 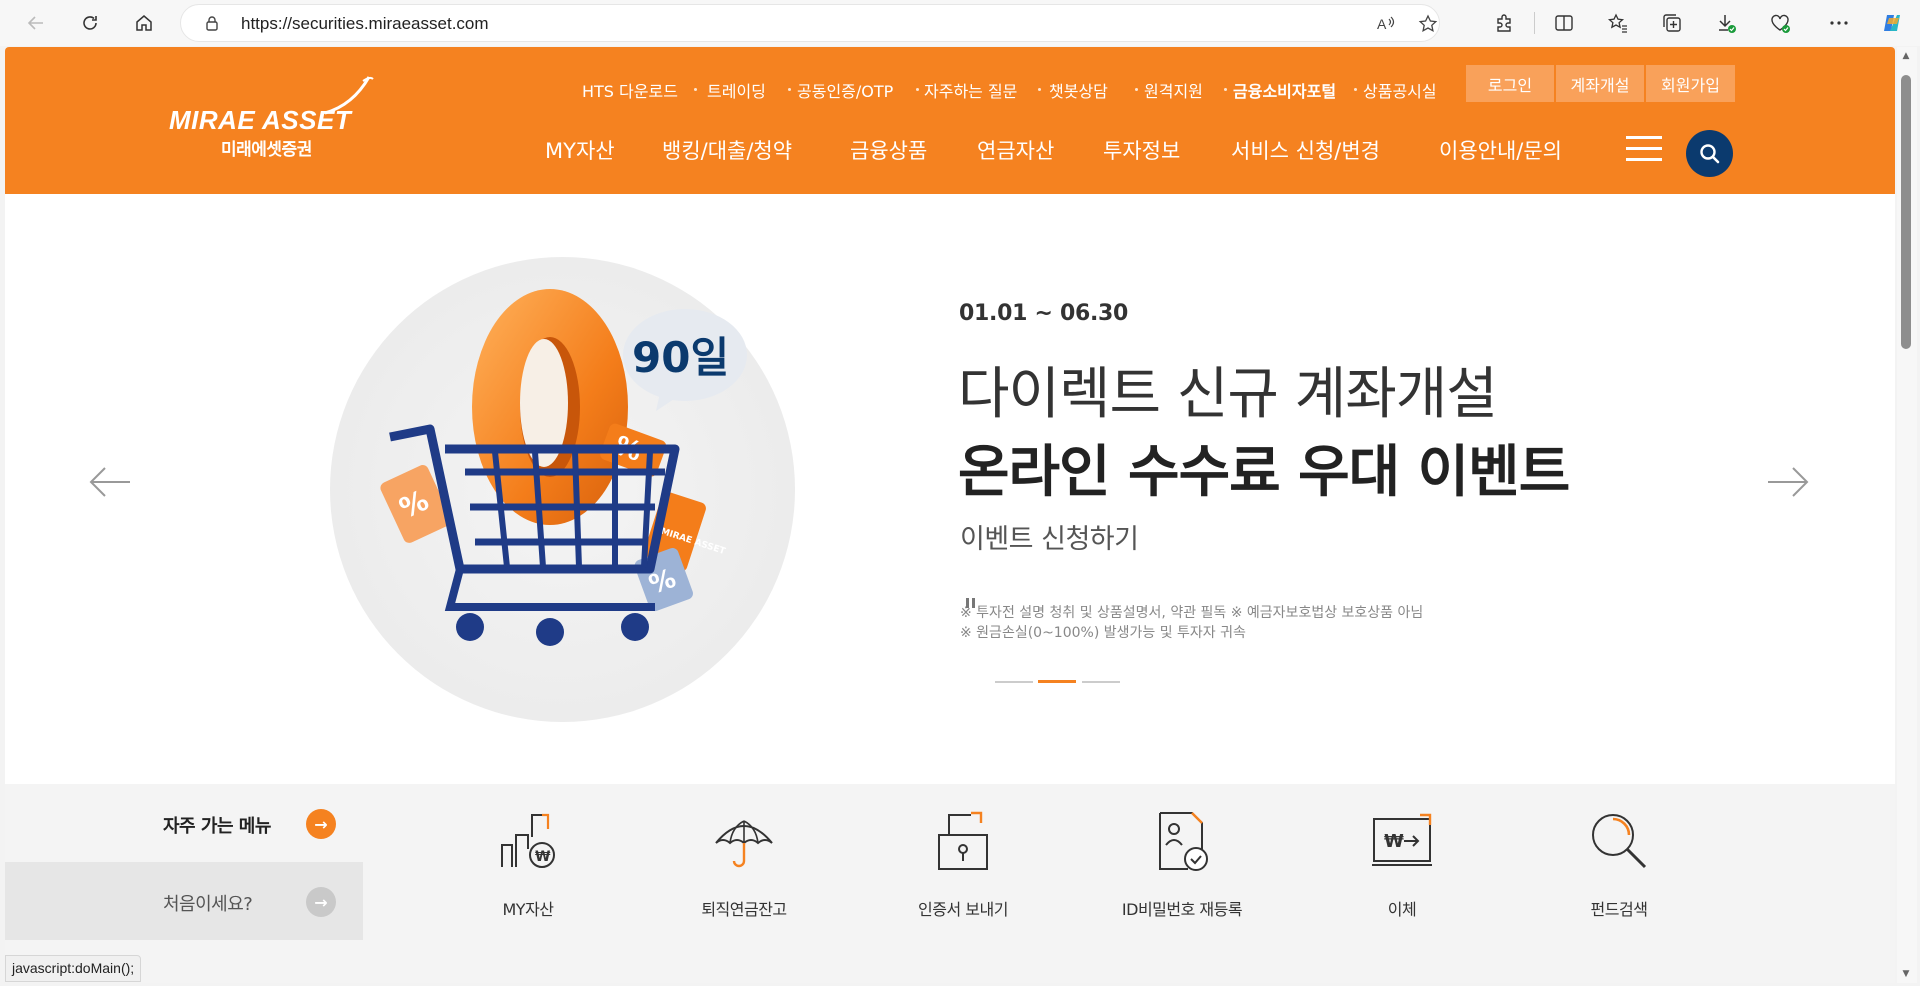 I want to click on first-time-tab: 처음이세요? →, so click(x=184, y=901).